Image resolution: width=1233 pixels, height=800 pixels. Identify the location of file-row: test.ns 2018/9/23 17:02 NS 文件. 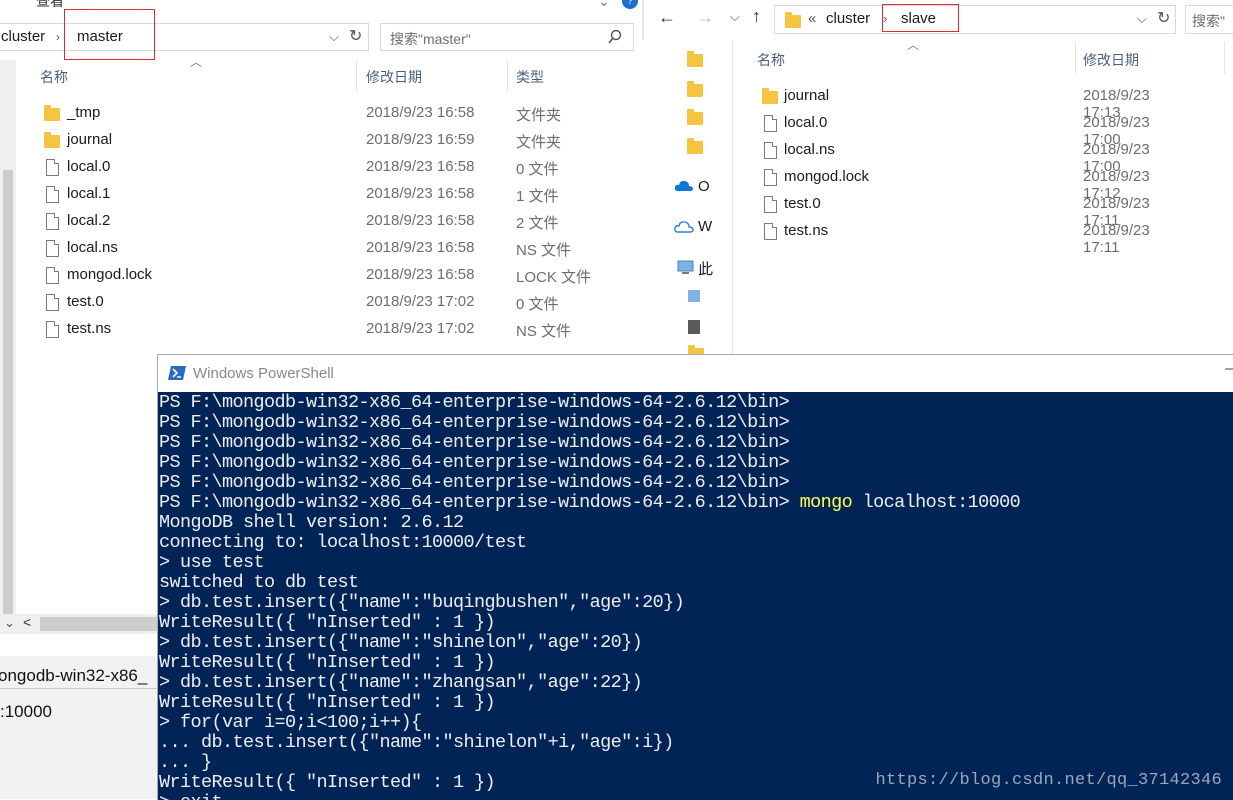
(300, 329).